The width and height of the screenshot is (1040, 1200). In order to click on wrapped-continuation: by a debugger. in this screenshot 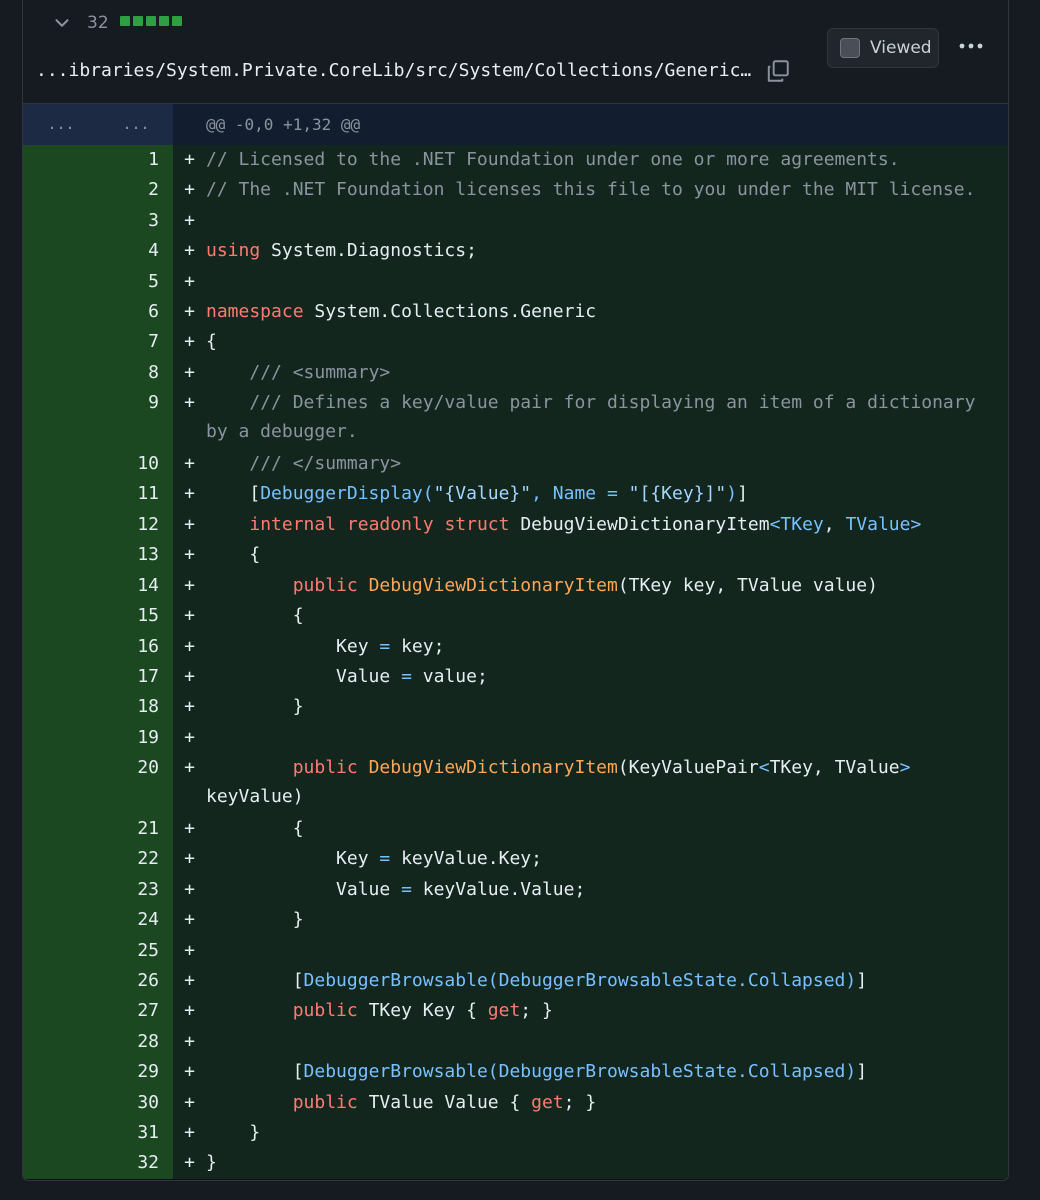, I will do `click(282, 431)`.